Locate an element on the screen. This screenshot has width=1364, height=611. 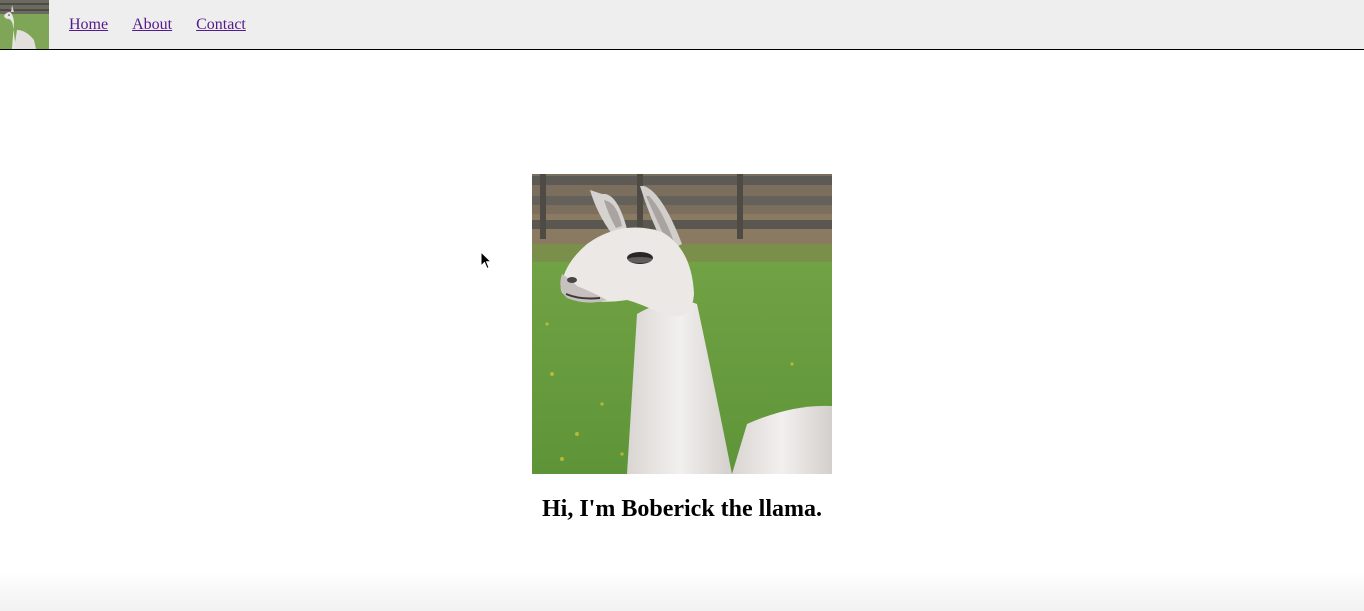
llama-photo is located at coordinates (682, 324).